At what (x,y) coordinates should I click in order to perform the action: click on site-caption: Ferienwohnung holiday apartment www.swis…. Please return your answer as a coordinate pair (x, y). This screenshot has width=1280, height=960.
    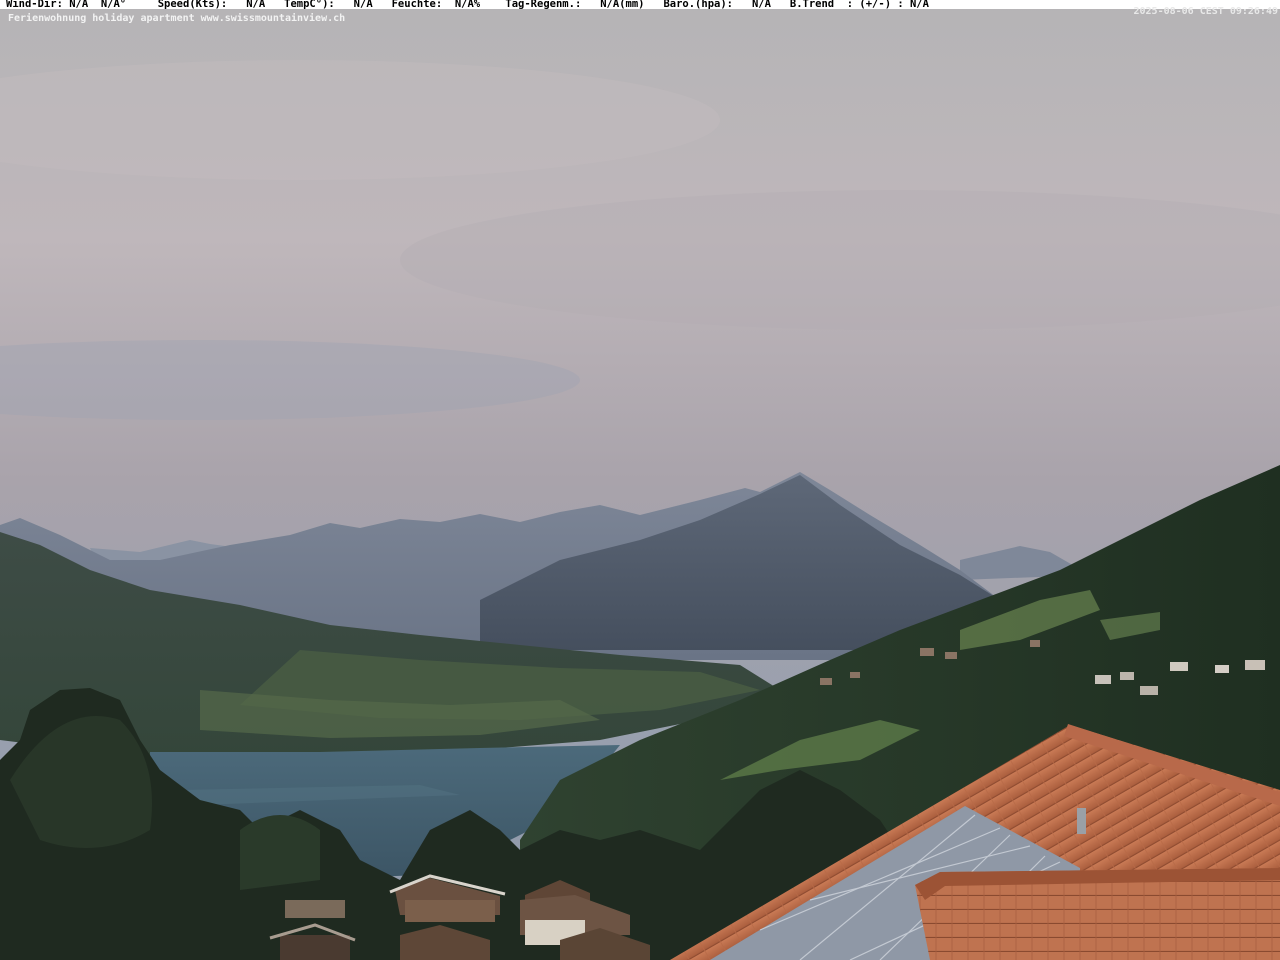
    Looking at the image, I should click on (177, 18).